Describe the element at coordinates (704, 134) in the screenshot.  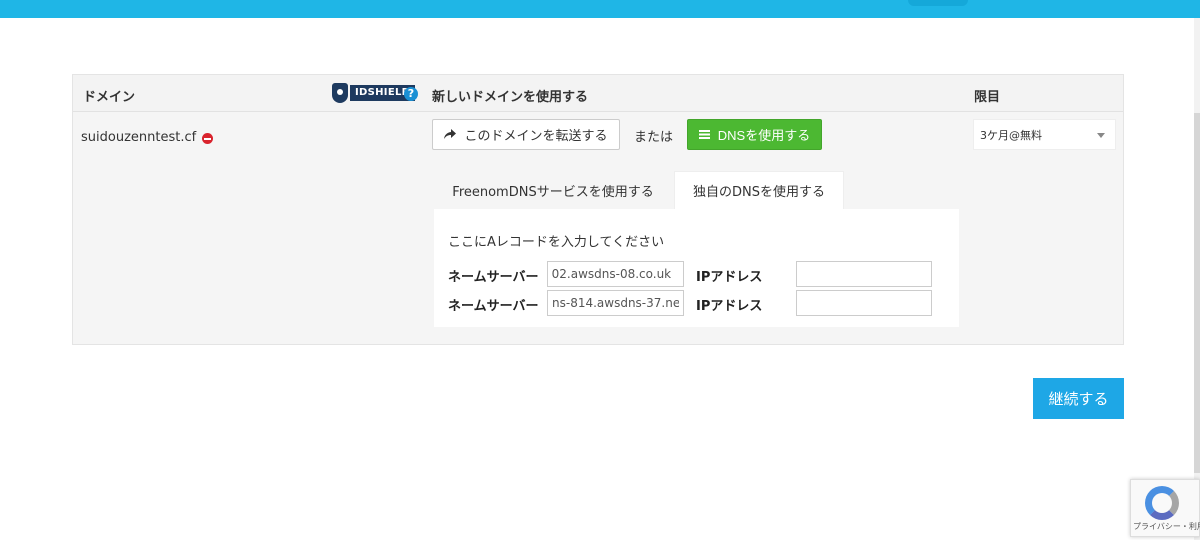
I see `list-icon` at that location.